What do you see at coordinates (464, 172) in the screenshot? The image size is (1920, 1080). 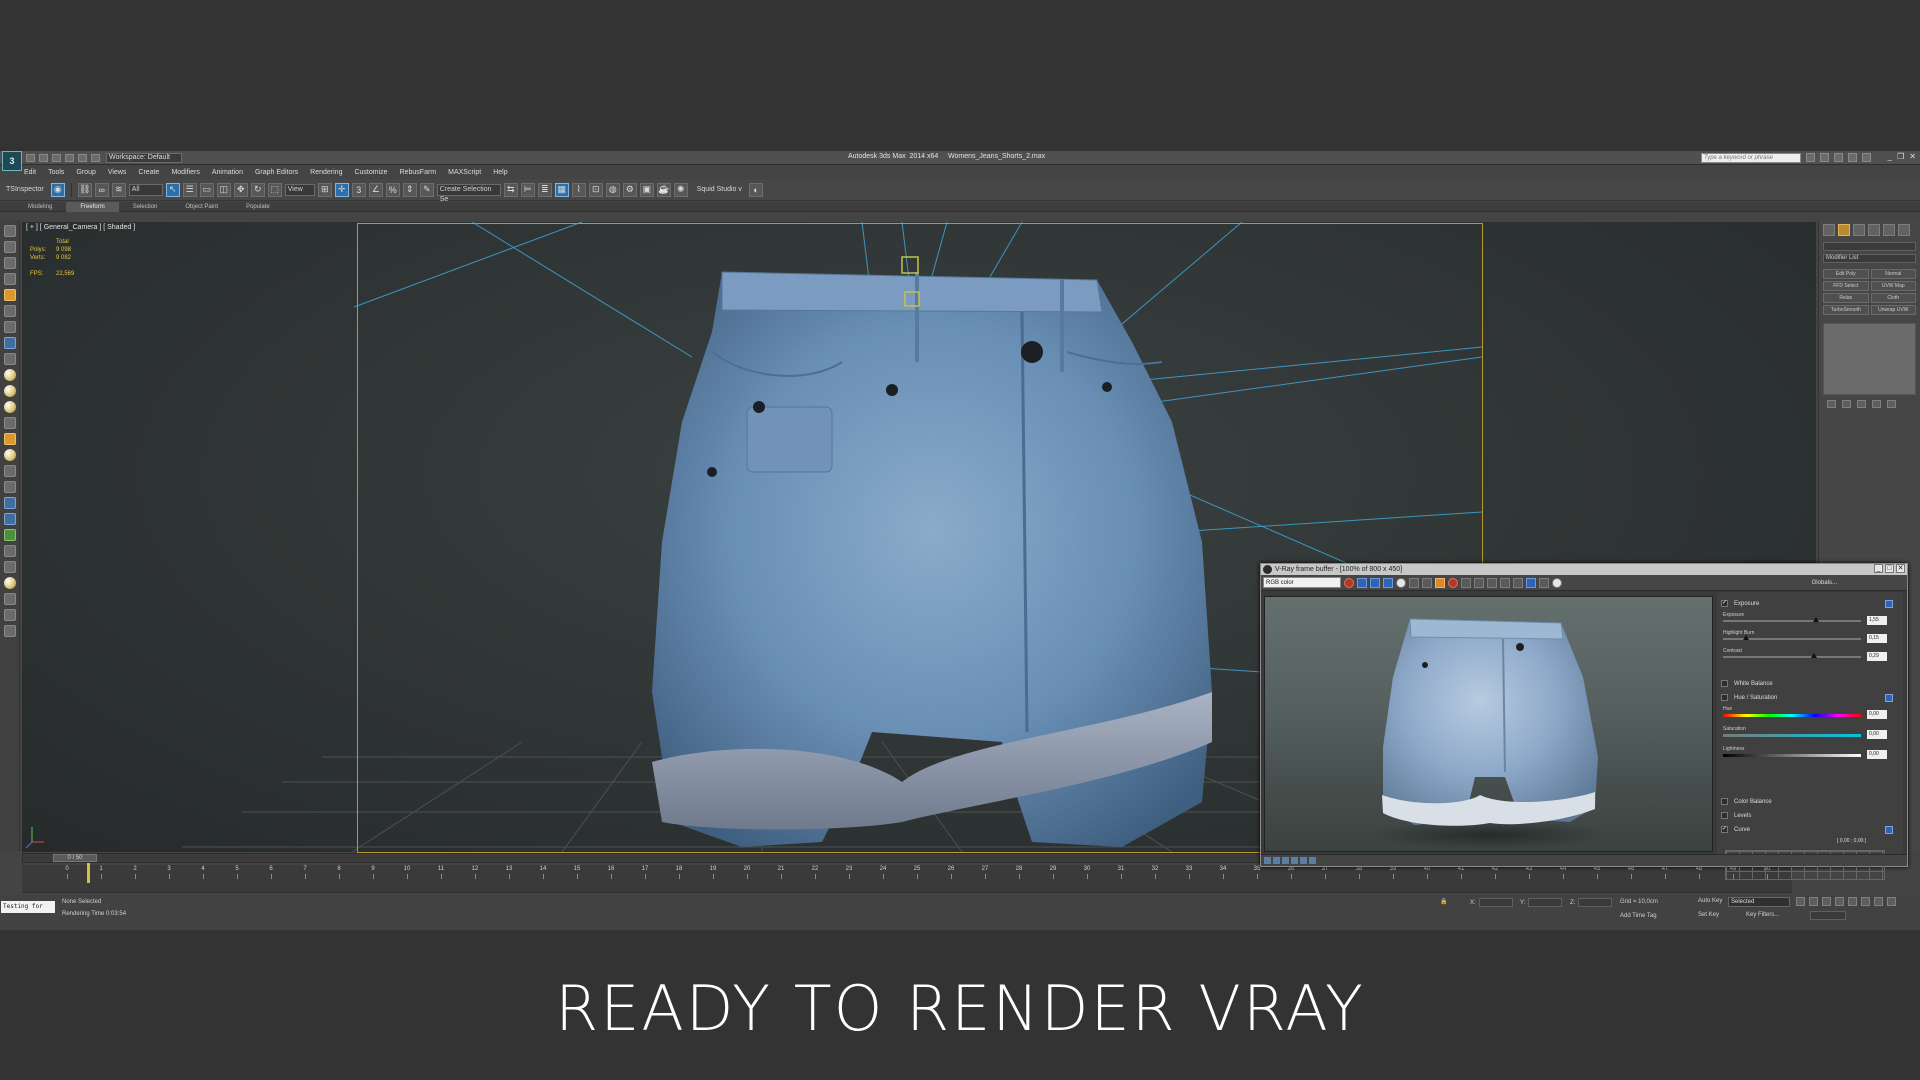 I see `menu-maxscript: MAXScript` at bounding box center [464, 172].